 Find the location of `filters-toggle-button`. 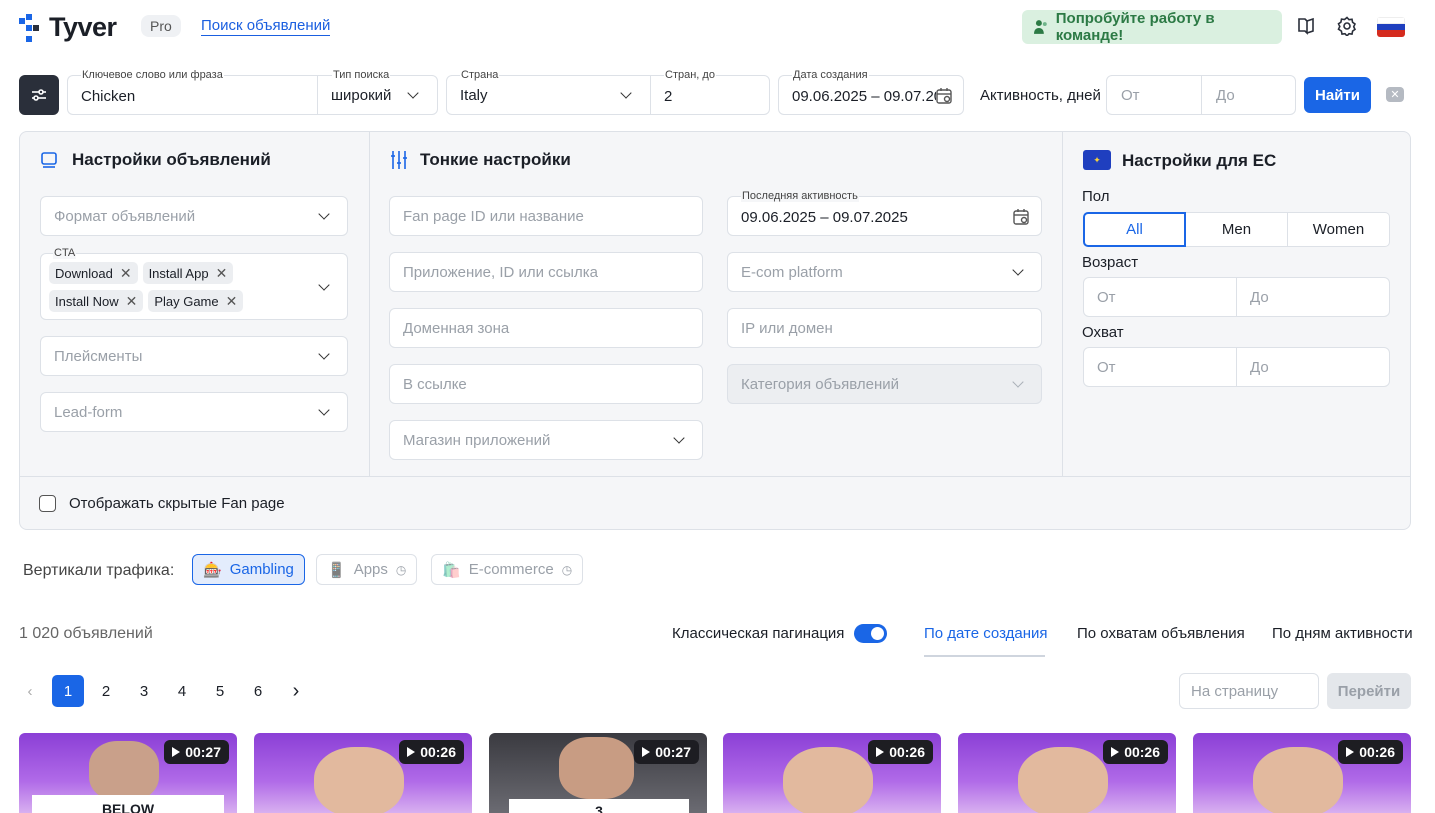

filters-toggle-button is located at coordinates (39, 95).